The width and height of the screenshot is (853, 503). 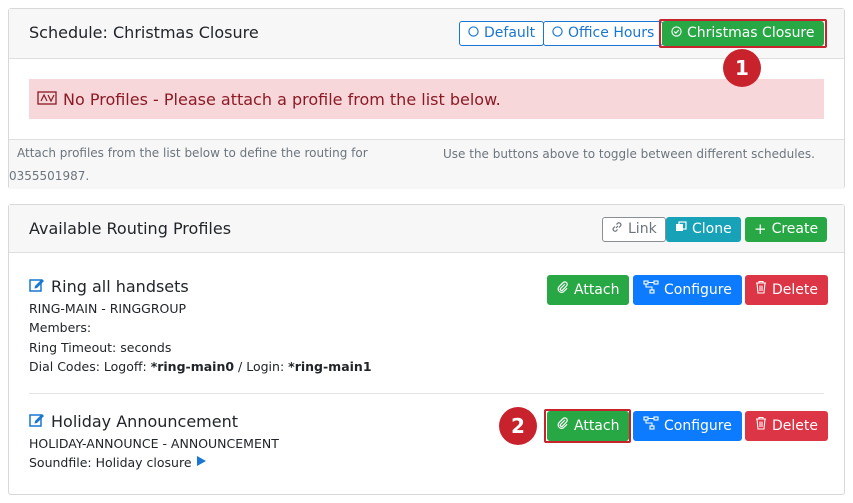 I want to click on schedule-office-hours-button: Office Hours, so click(x=603, y=33).